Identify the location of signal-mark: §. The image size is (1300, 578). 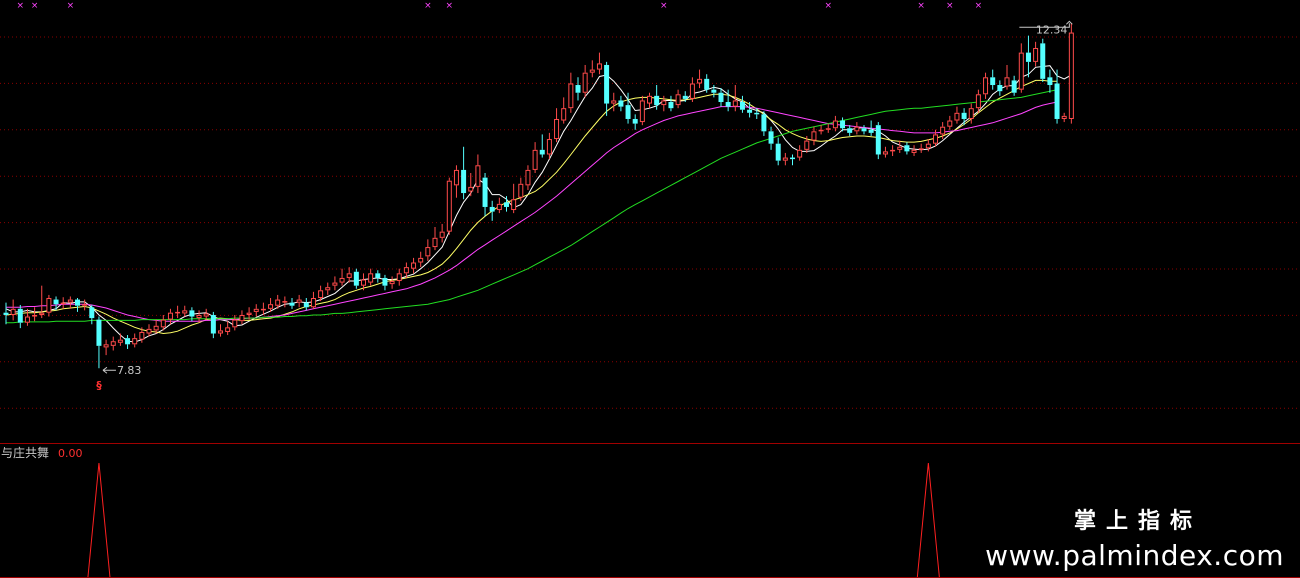
(99, 385).